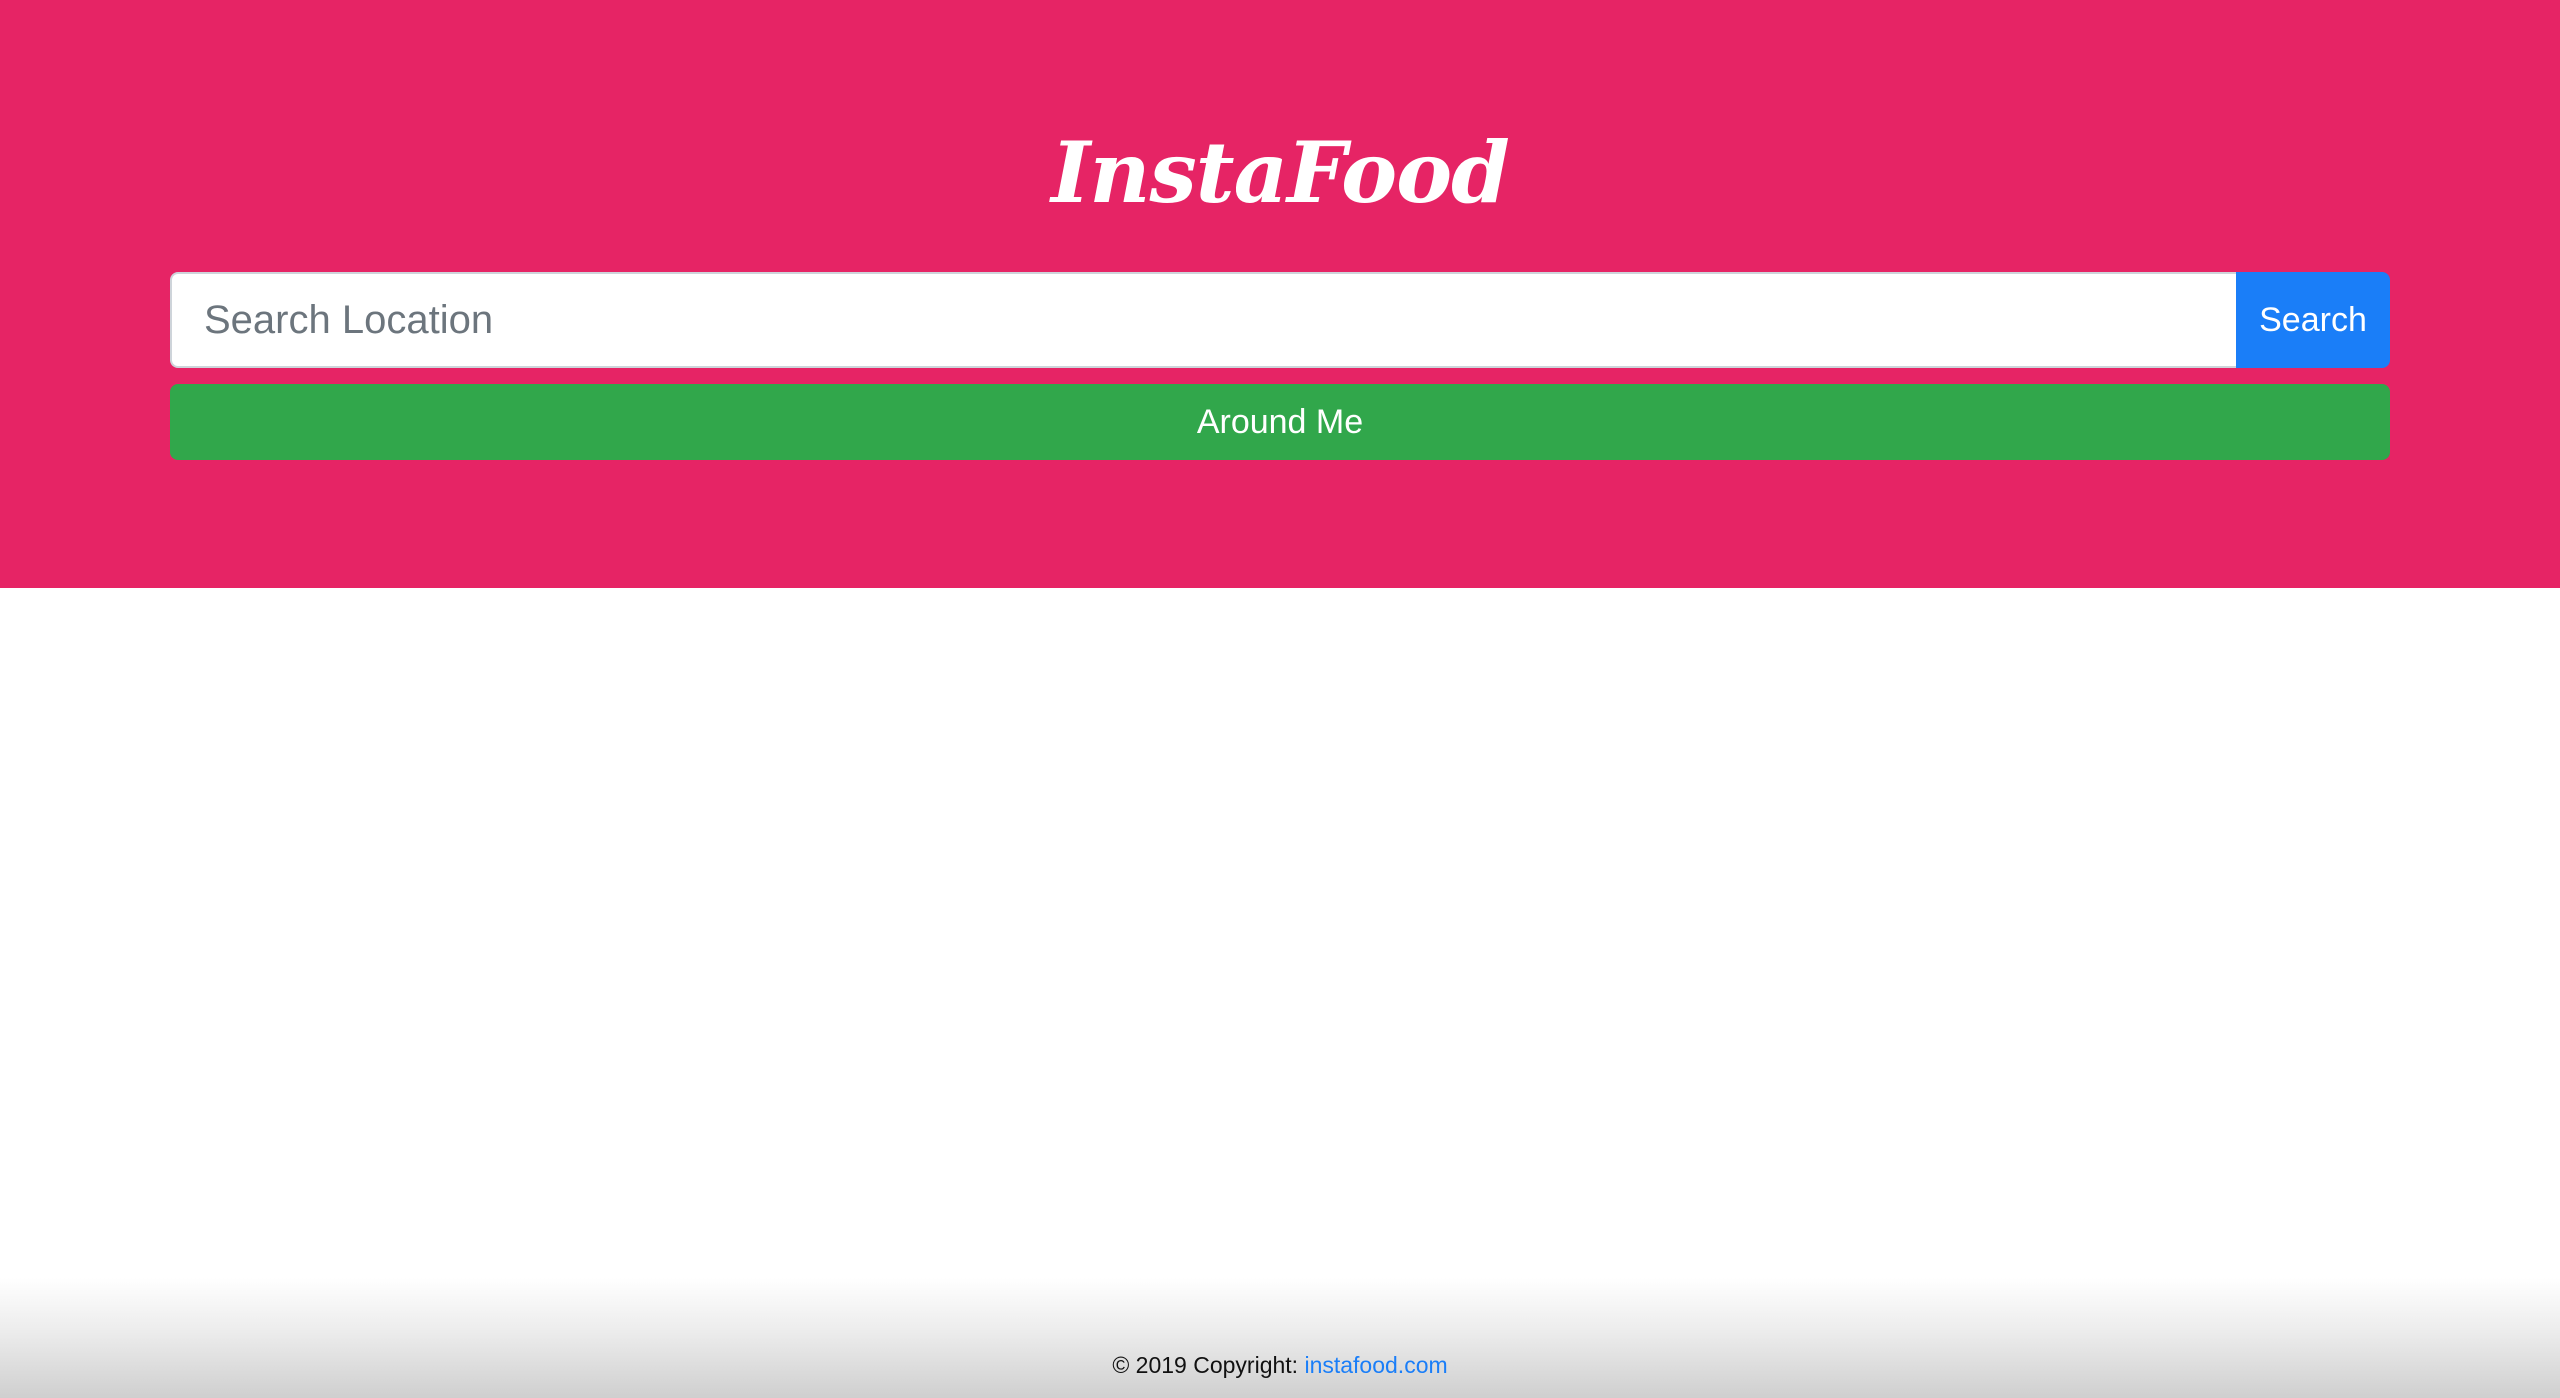 The width and height of the screenshot is (2560, 1398). Describe the element at coordinates (1375, 1365) in the screenshot. I see `footer-site-link: instafood.com` at that location.